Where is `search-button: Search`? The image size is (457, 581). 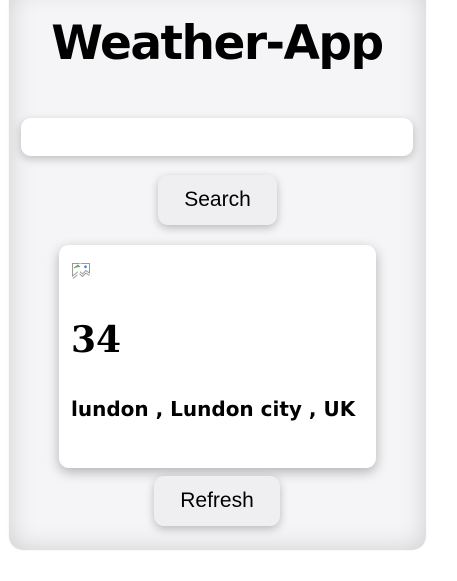 search-button: Search is located at coordinates (217, 200).